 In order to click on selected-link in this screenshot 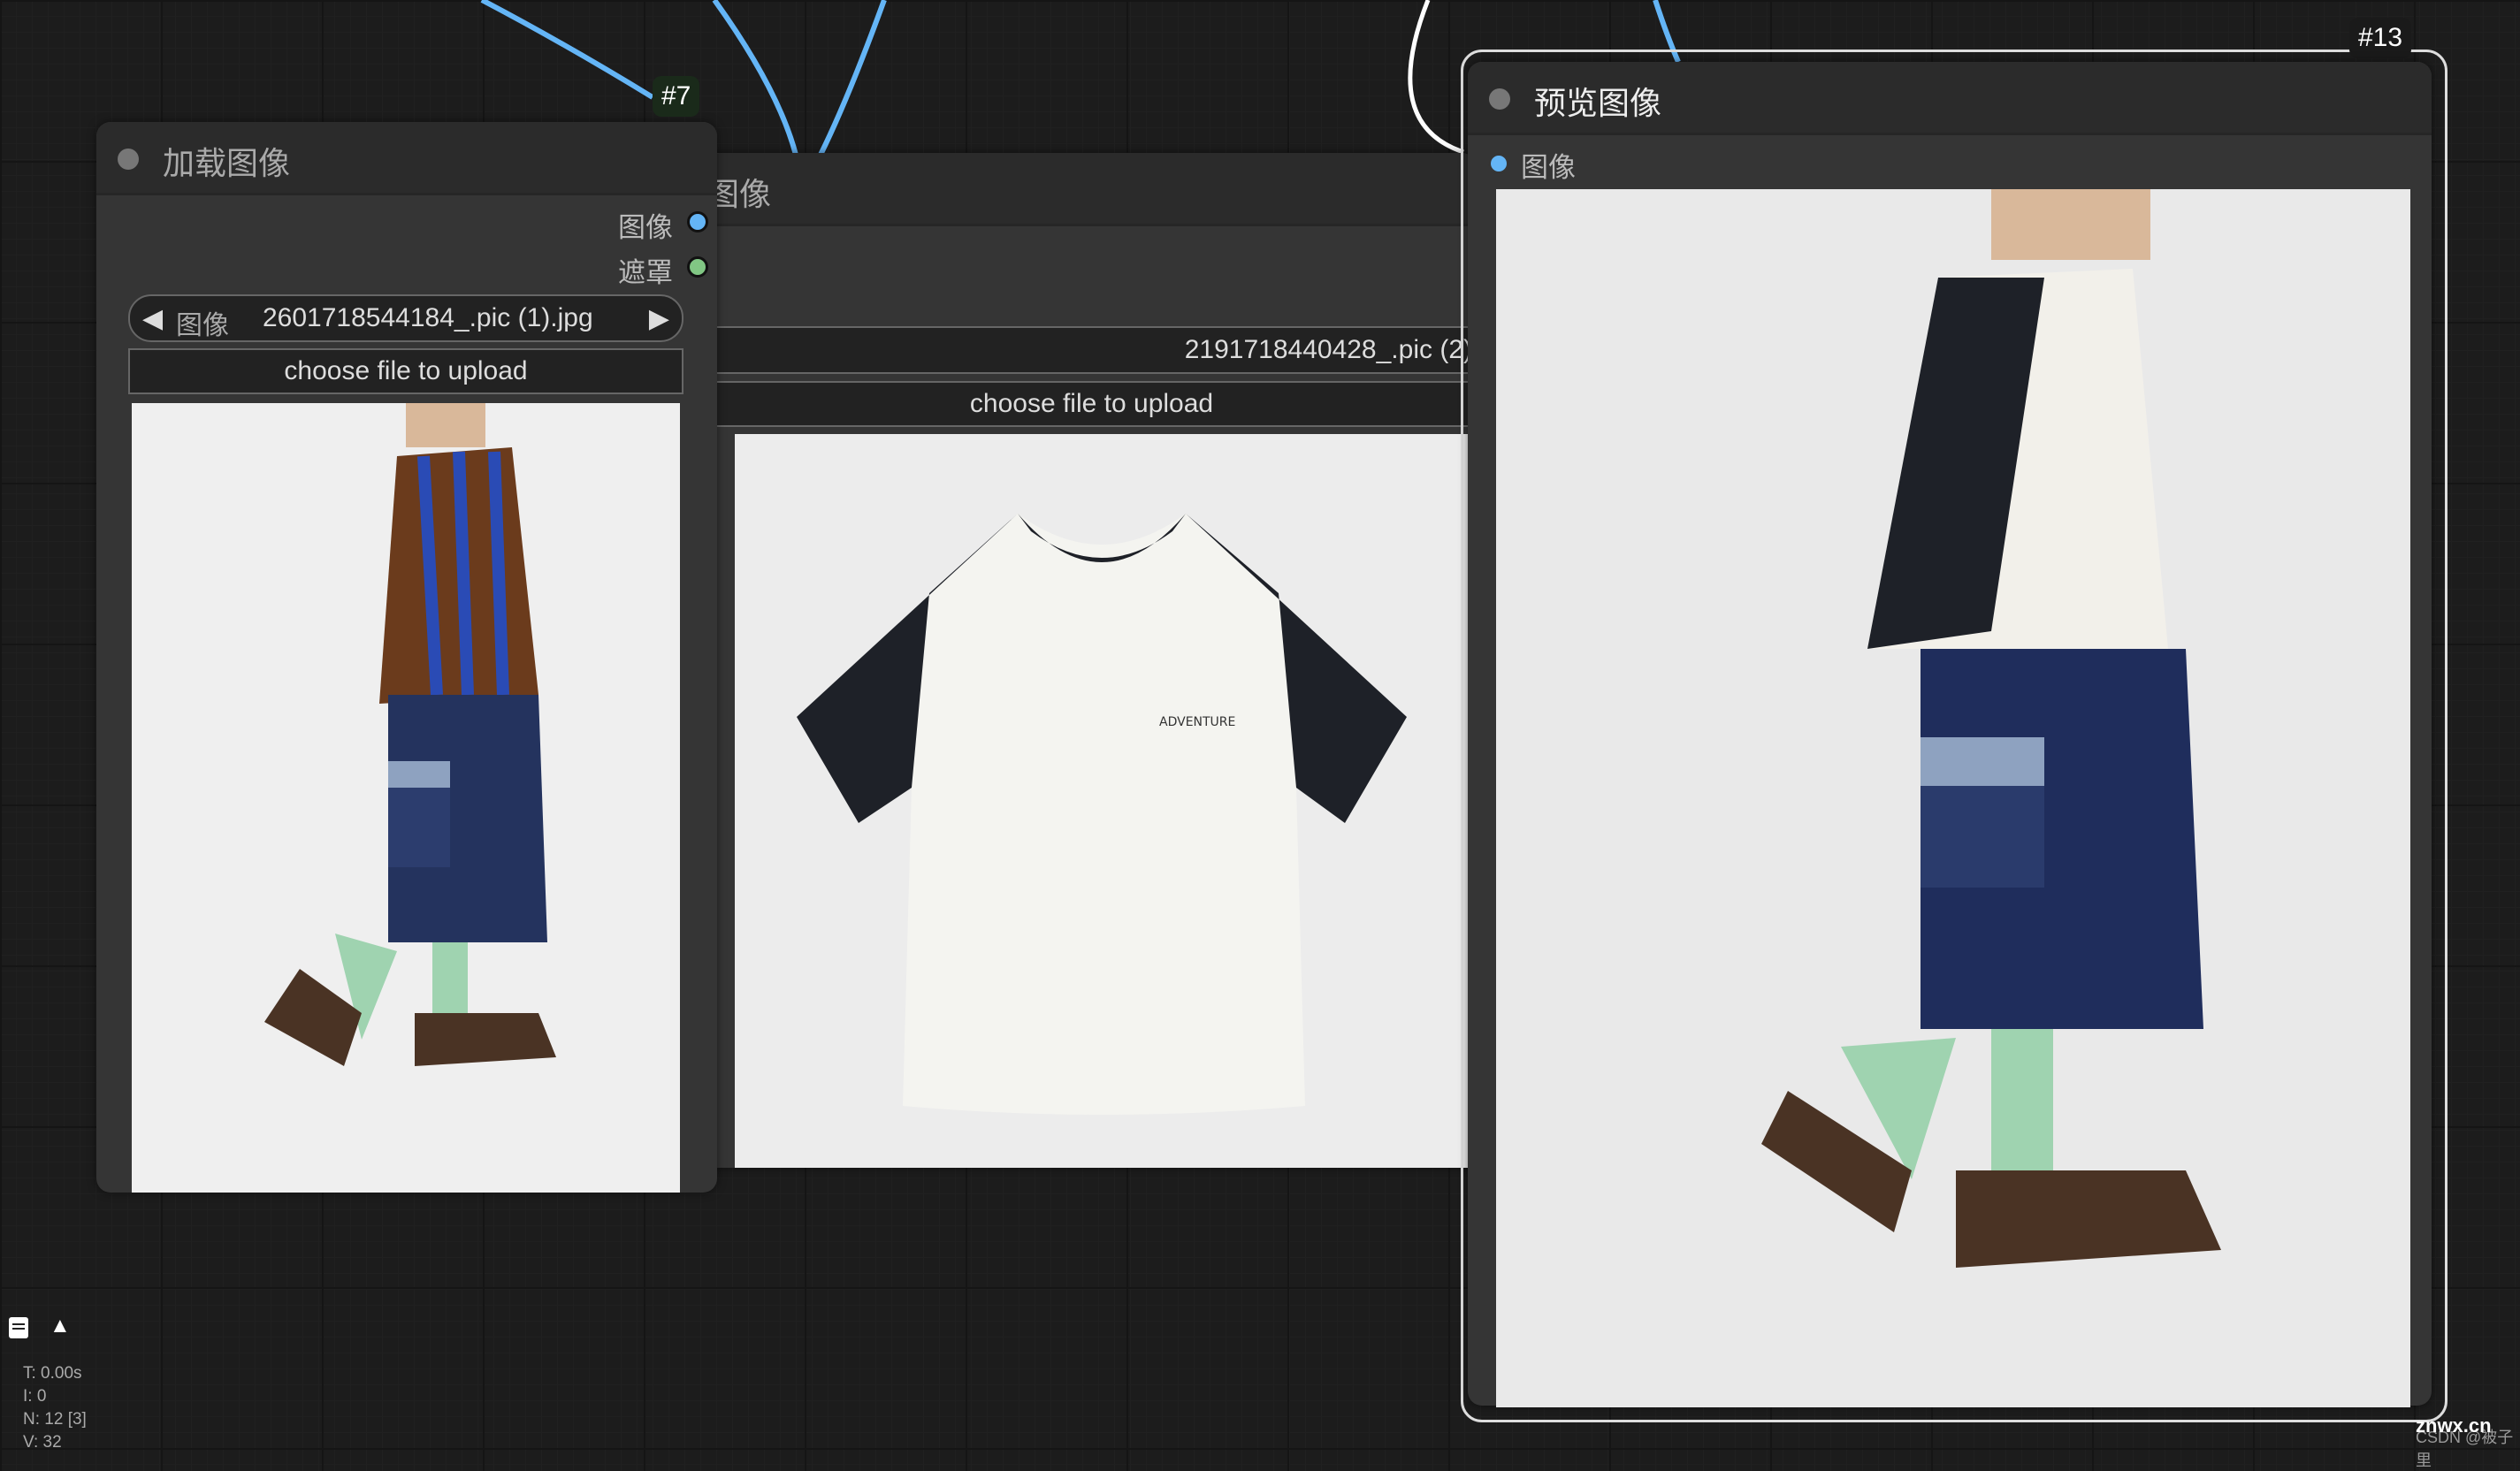, I will do `click(1436, 77)`.